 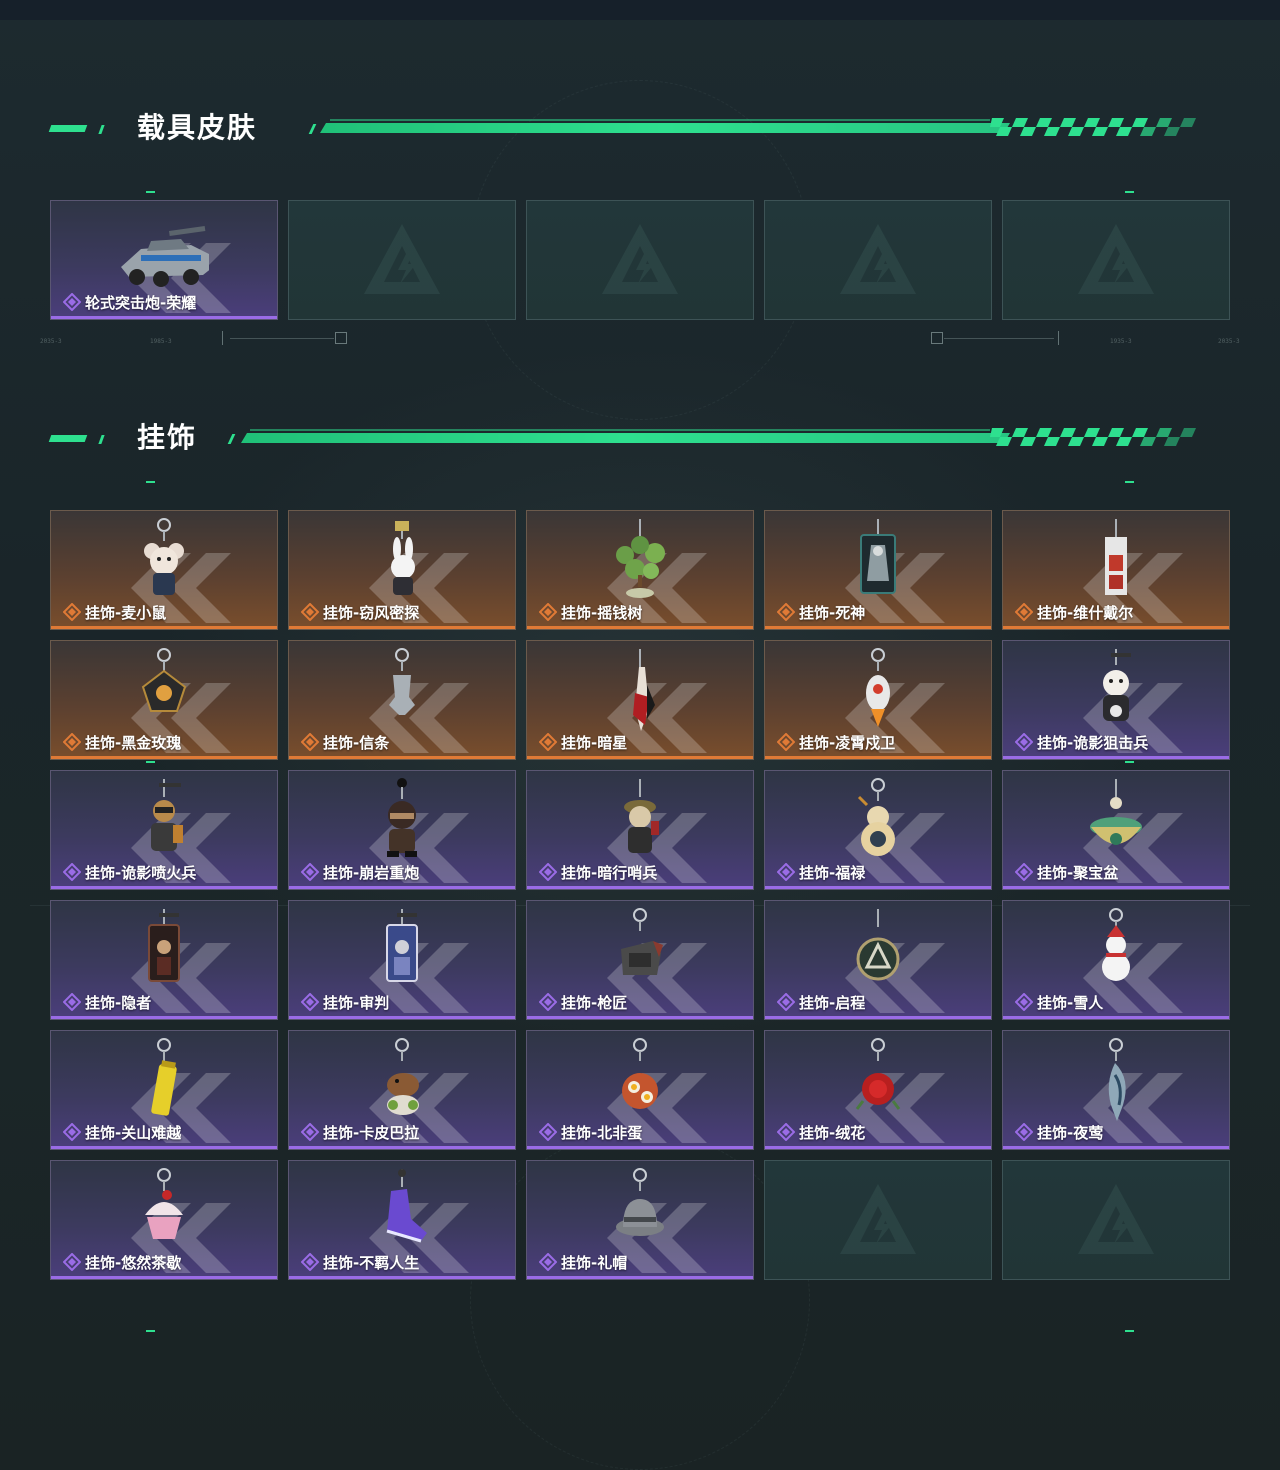 What do you see at coordinates (133, 1133) in the screenshot?
I see `item-name: 挂饰-关山难越` at bounding box center [133, 1133].